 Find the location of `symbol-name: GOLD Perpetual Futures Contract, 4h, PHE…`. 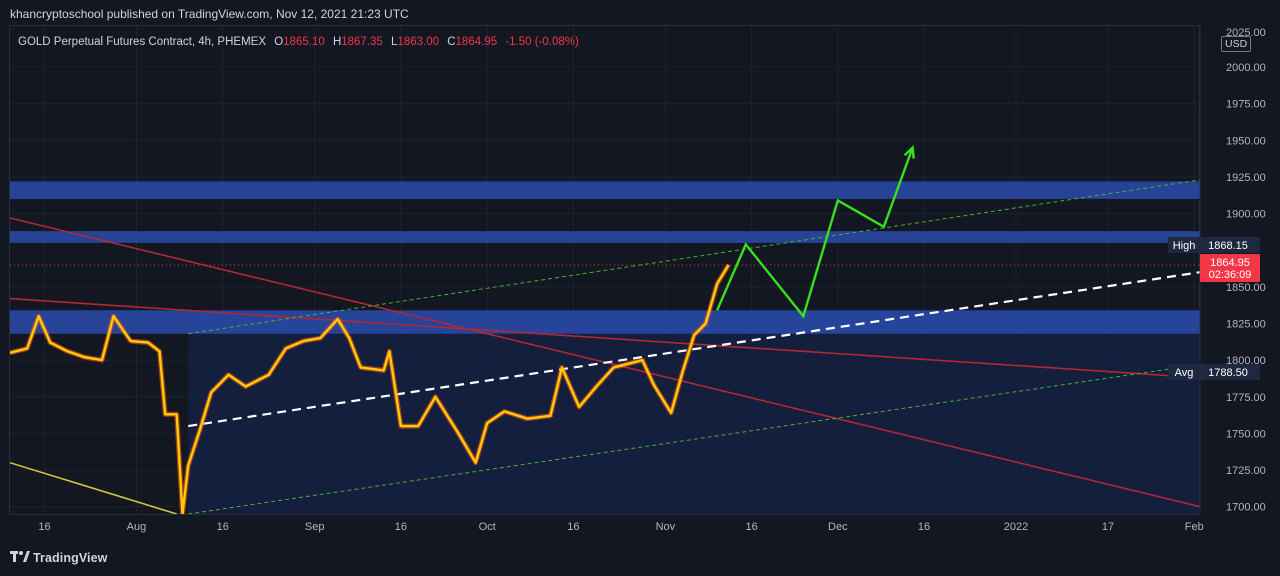

symbol-name: GOLD Perpetual Futures Contract, 4h, PHE… is located at coordinates (142, 42).